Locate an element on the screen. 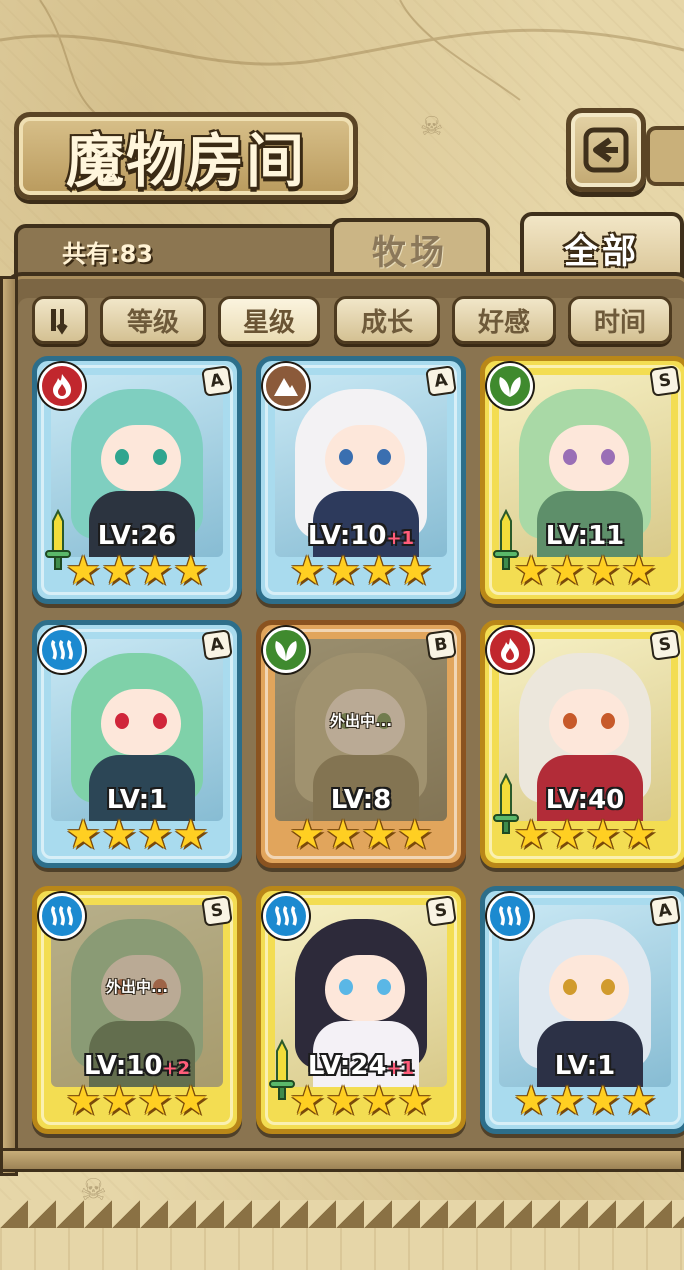 The image size is (684, 1270). monster-card: S LV:24+1 ★ ★ ★ ★ is located at coordinates (361, 1010).